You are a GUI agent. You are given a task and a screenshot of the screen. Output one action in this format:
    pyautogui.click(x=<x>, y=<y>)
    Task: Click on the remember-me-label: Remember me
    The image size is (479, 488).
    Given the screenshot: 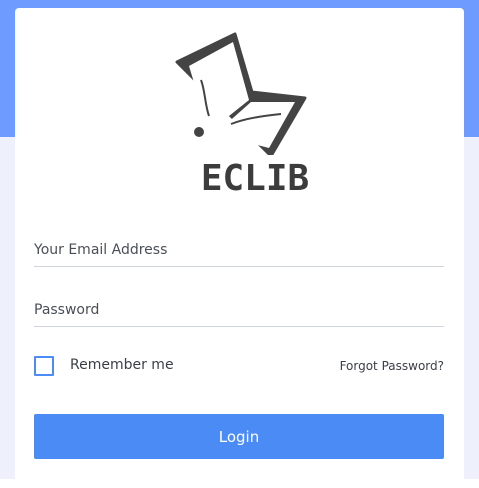 What is the action you would take?
    pyautogui.click(x=122, y=365)
    